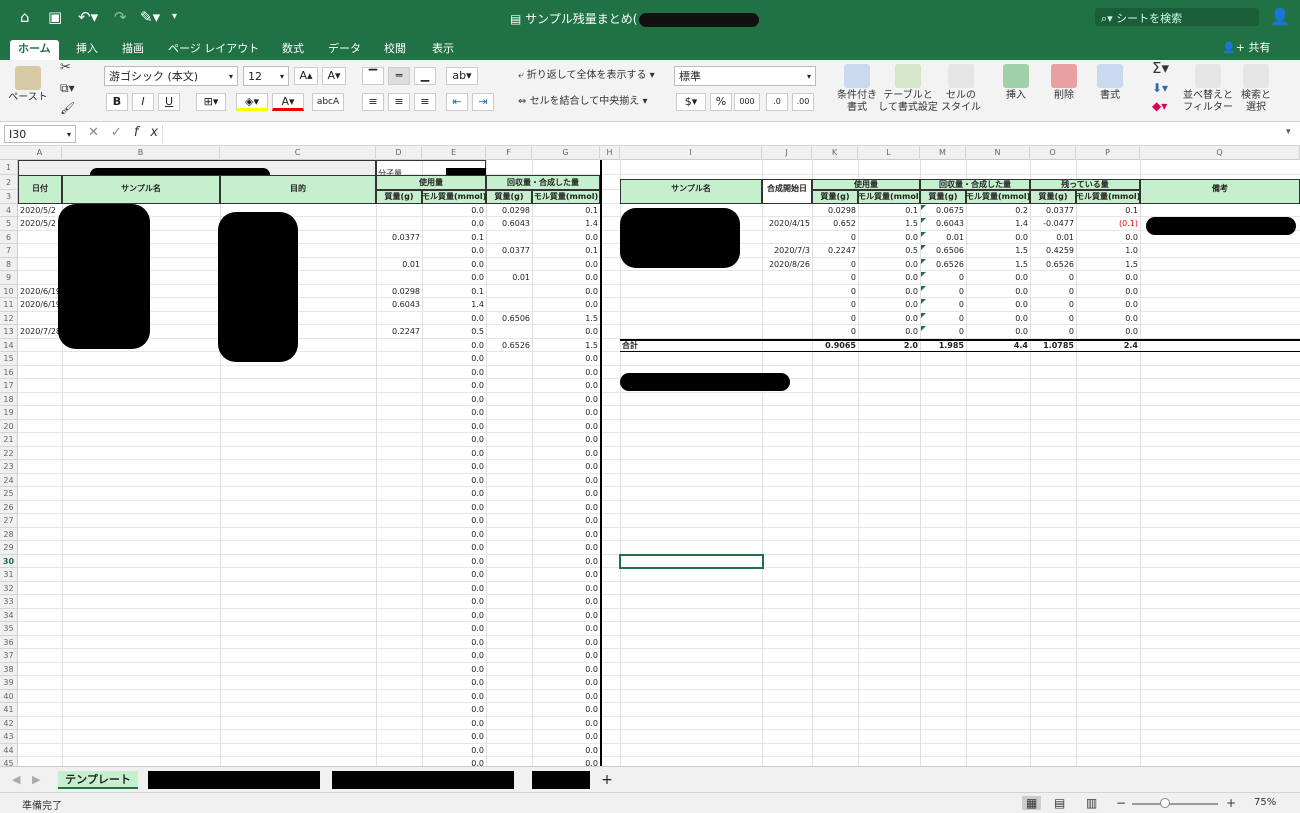 The width and height of the screenshot is (1300, 813). What do you see at coordinates (213, 50) in the screenshot?
I see `tab-page-layout: ページ レイアウト` at bounding box center [213, 50].